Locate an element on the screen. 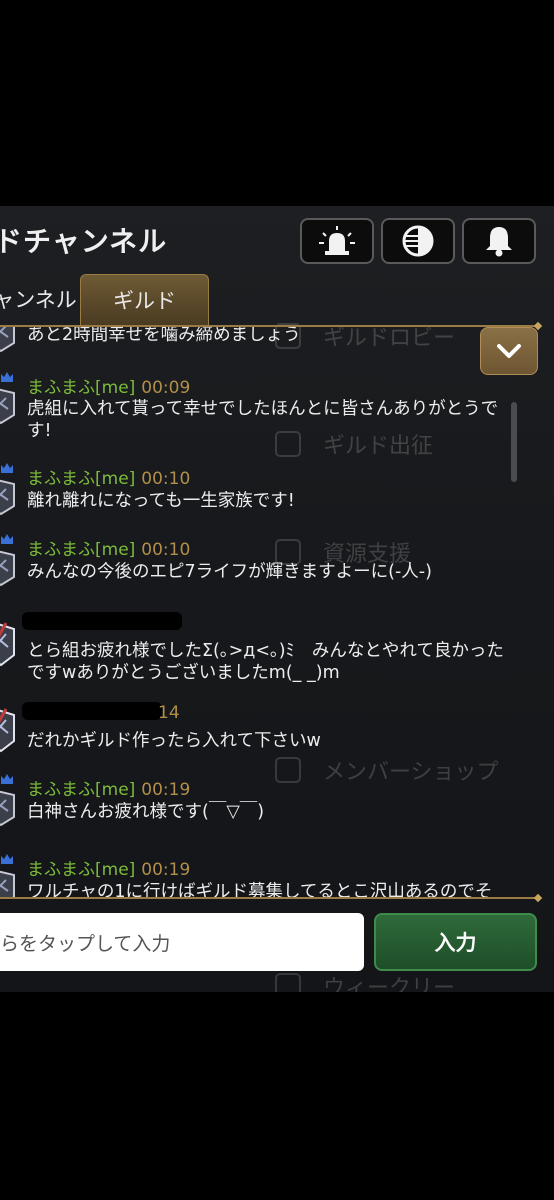 Image resolution: width=554 pixels, height=1200 pixels. message-time: 14 is located at coordinates (169, 713).